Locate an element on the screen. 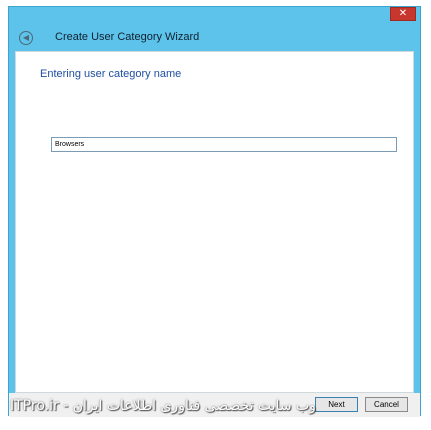 This screenshot has width=431, height=430. close-icon: ✕ is located at coordinates (403, 13).